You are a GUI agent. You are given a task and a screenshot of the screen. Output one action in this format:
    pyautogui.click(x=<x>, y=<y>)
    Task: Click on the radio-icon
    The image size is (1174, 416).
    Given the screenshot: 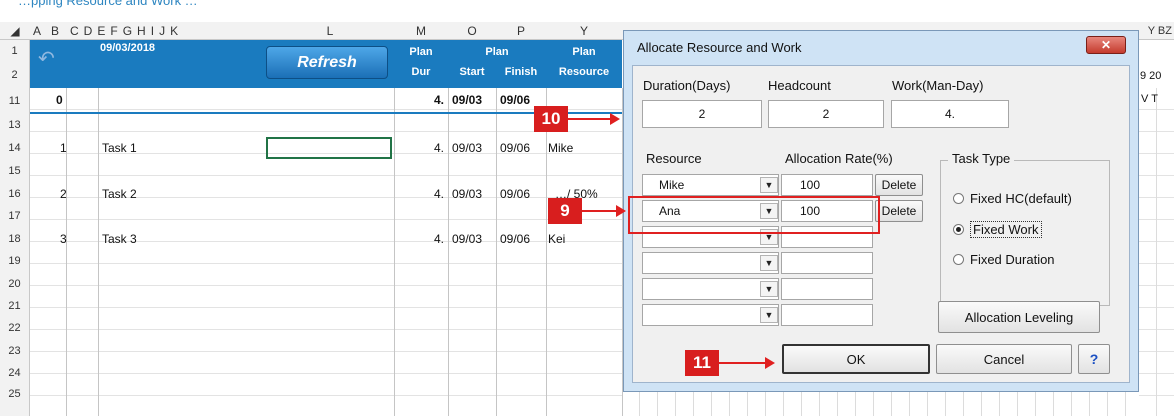 What is the action you would take?
    pyautogui.click(x=958, y=259)
    